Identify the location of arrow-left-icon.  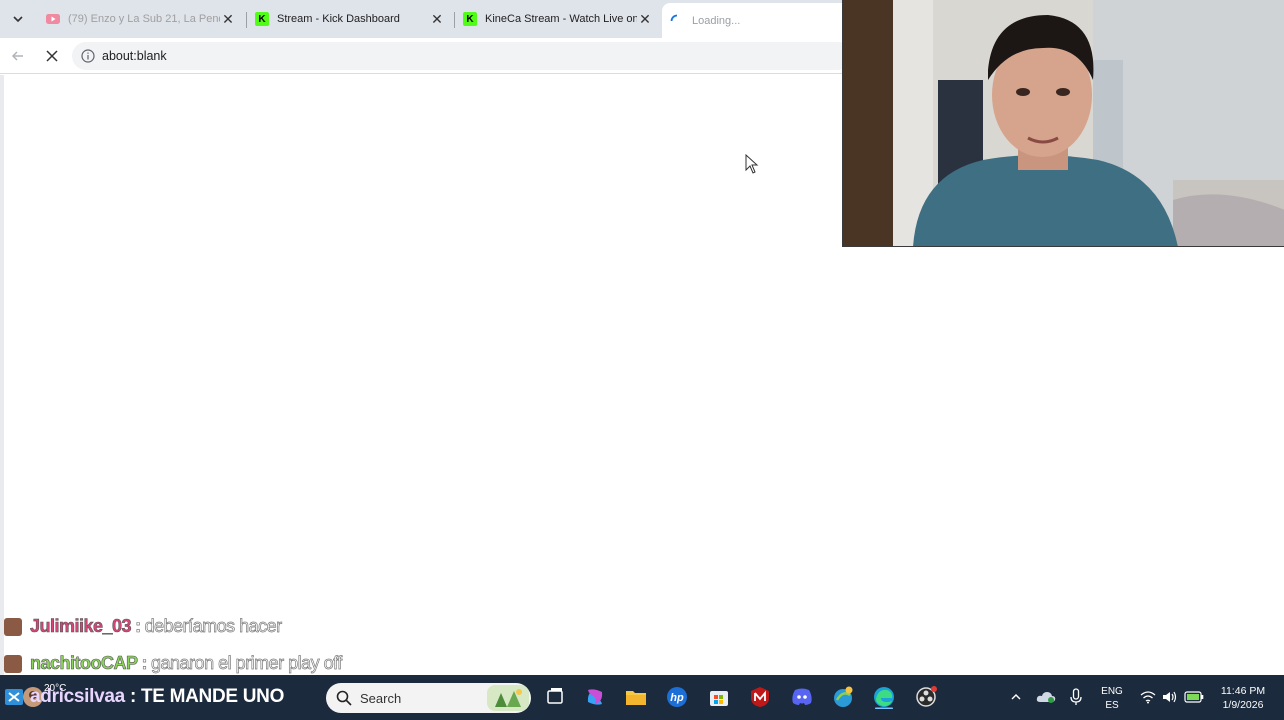
(17, 56).